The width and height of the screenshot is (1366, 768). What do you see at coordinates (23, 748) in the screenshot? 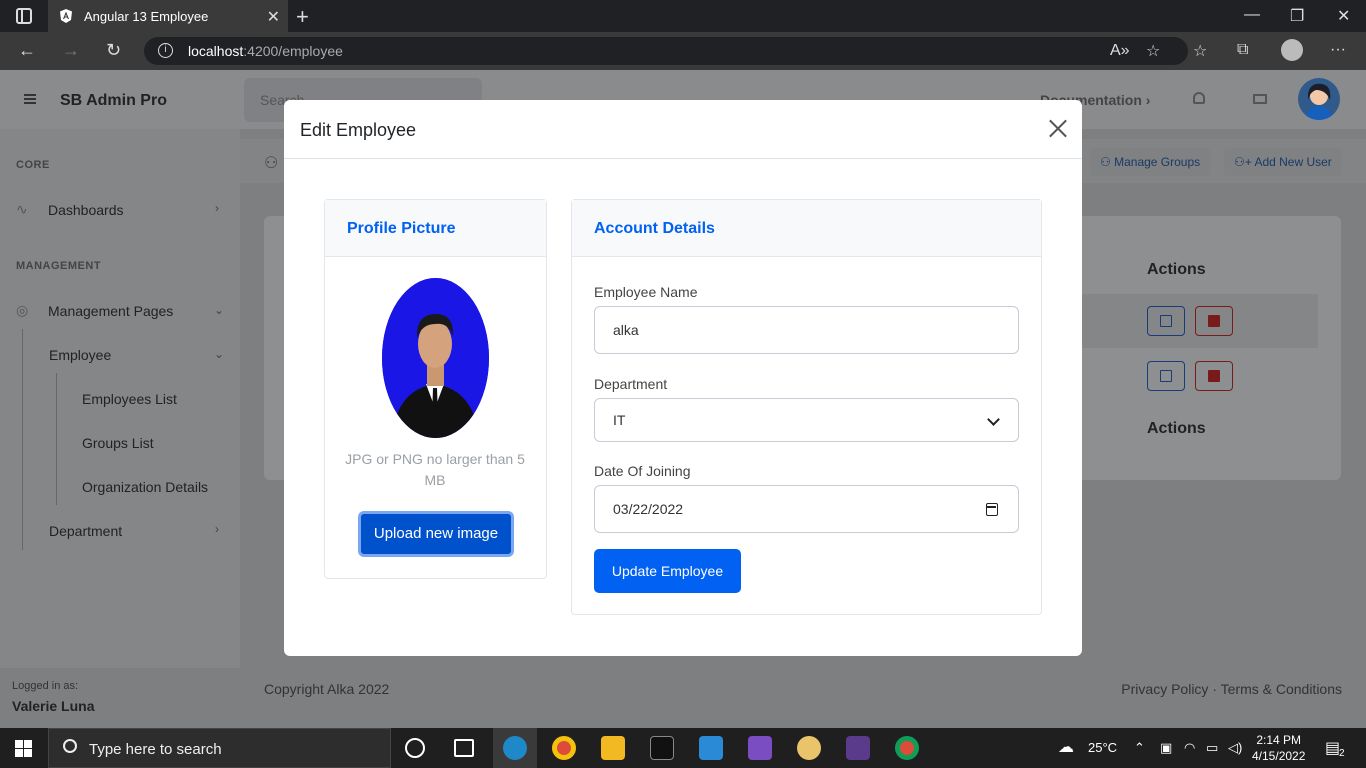
I see `windows-start-icon` at bounding box center [23, 748].